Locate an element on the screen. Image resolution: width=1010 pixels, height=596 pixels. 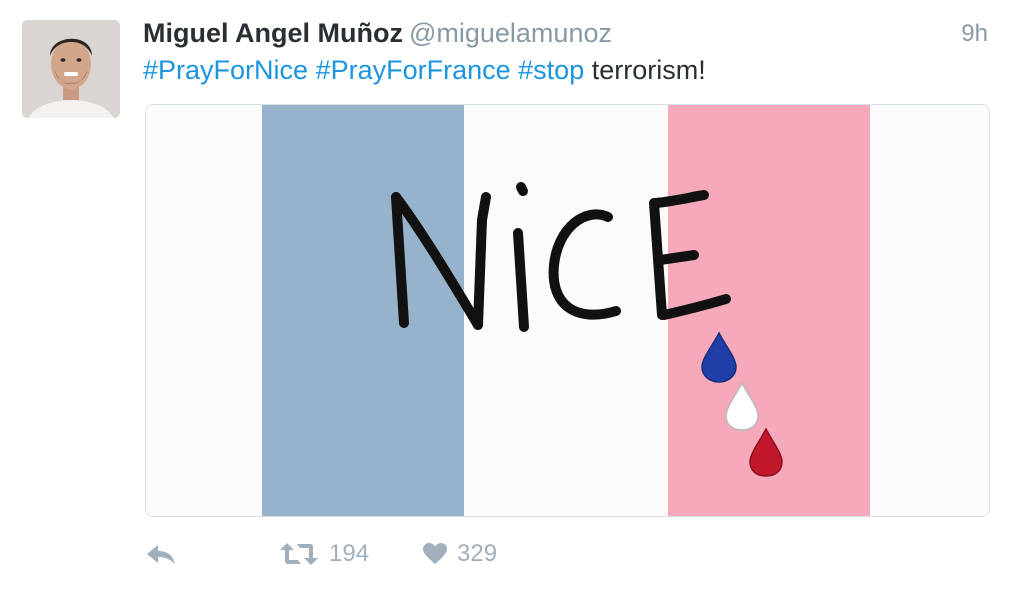
hashtag-stop: #stop is located at coordinates (551, 70).